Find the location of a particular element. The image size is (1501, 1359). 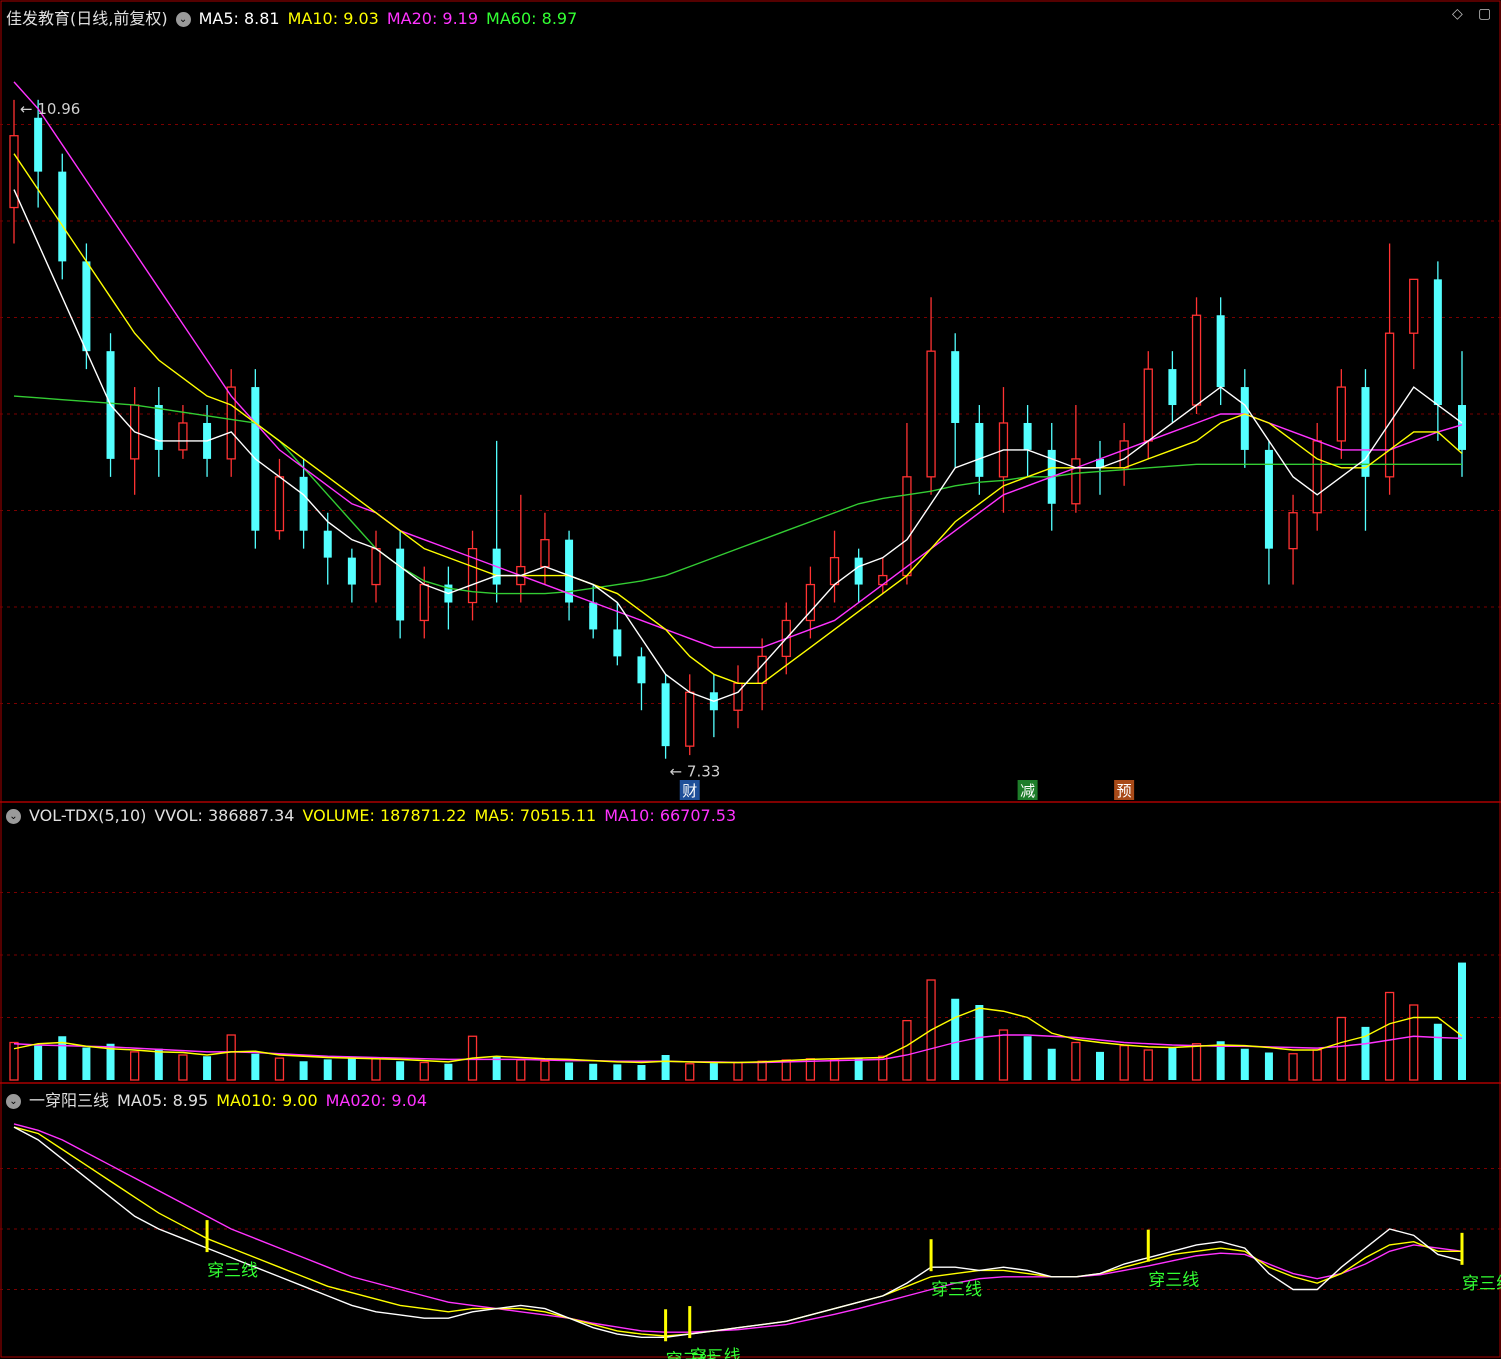

diamond-icon: ◇ is located at coordinates (1457, 14).